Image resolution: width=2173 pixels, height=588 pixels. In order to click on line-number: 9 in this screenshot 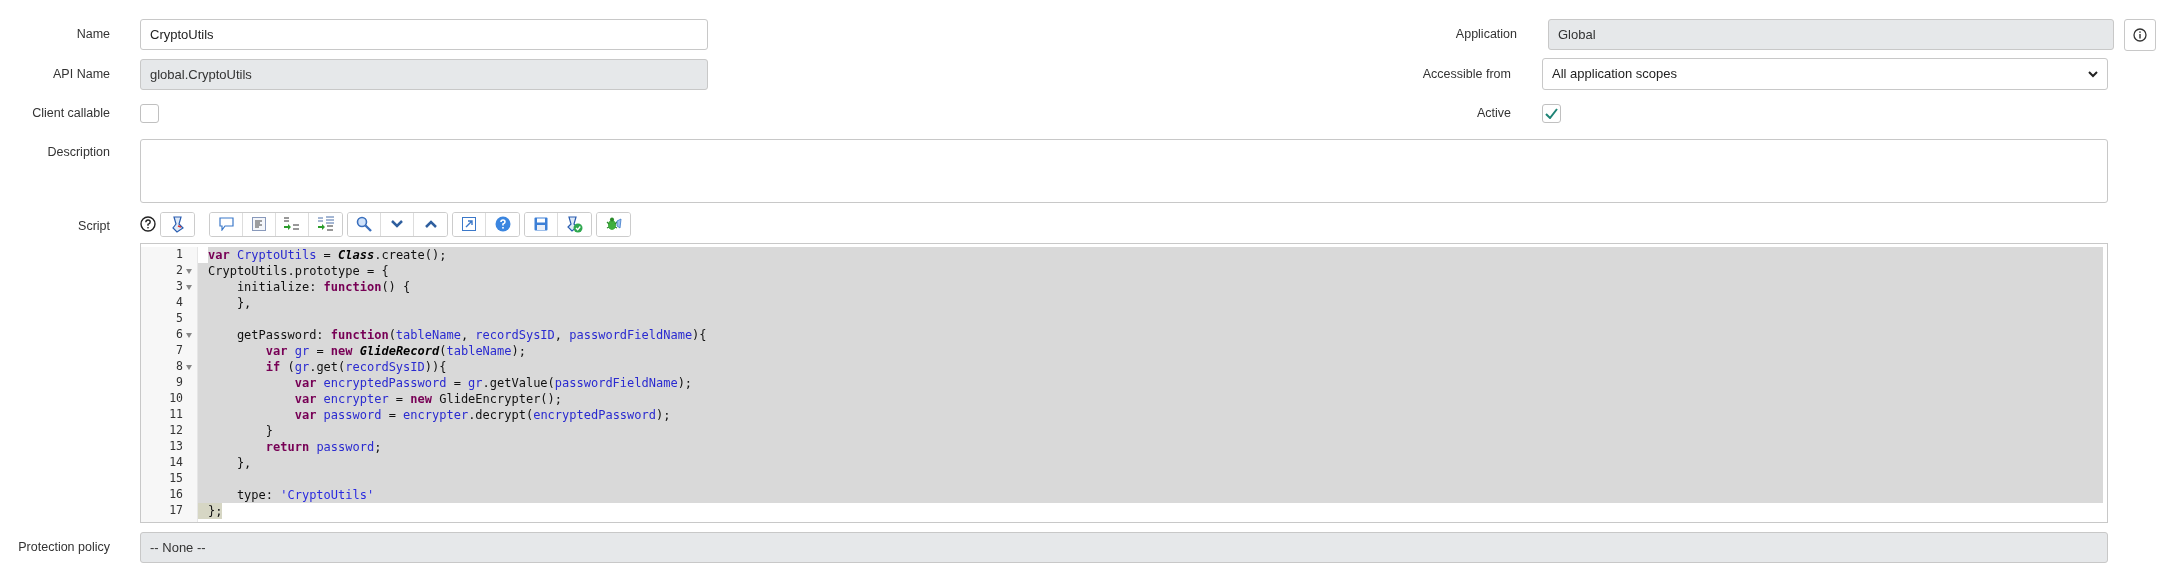, I will do `click(179, 383)`.